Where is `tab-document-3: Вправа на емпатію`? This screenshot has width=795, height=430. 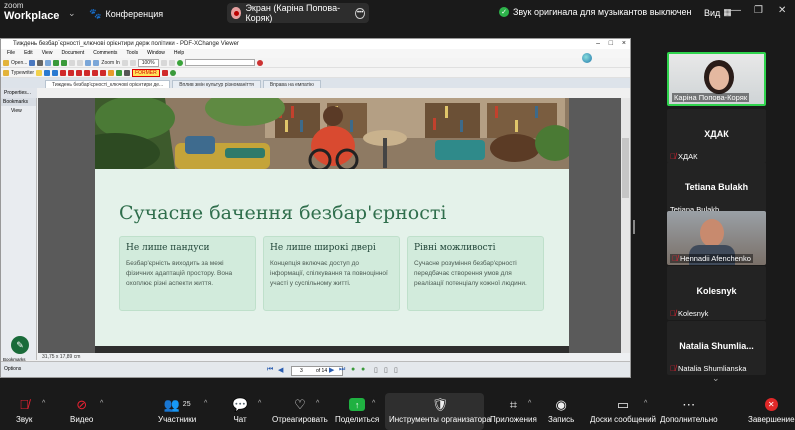
tab-document-3: Вправа на емпатію is located at coordinates (291, 84).